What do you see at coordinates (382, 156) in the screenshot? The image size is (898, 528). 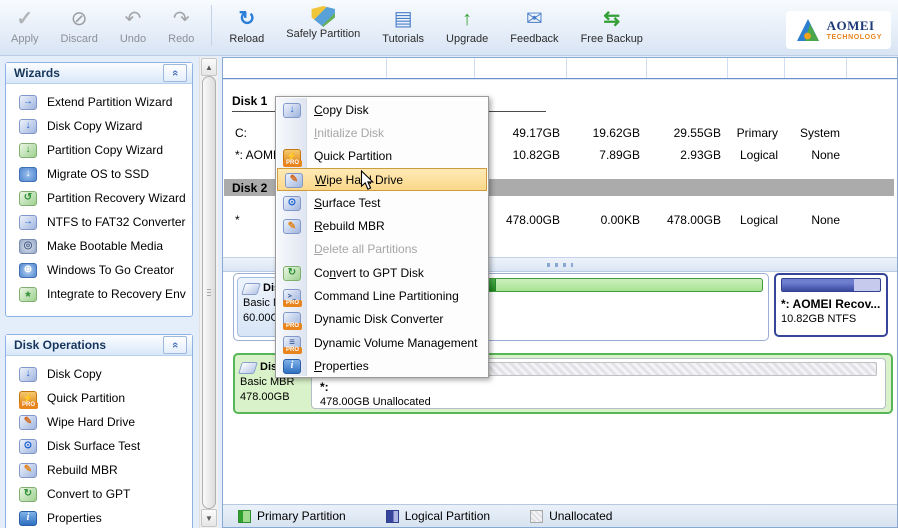 I see `context-menu-item: Quick Partition` at bounding box center [382, 156].